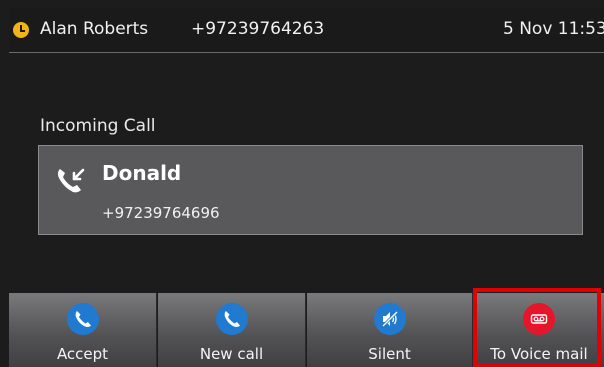 The image size is (604, 367). I want to click on accept-button: Accept, so click(83, 330).